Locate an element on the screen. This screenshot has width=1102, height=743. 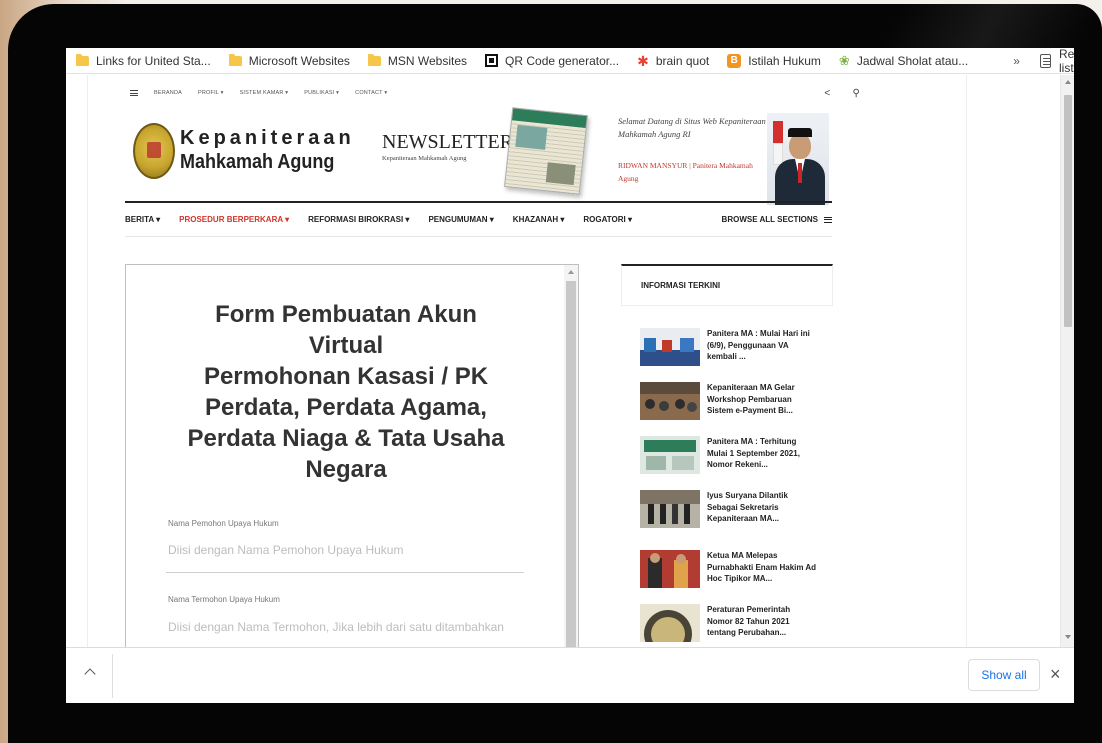
nav-rogatori: ROGATORI ▾ is located at coordinates (607, 219).